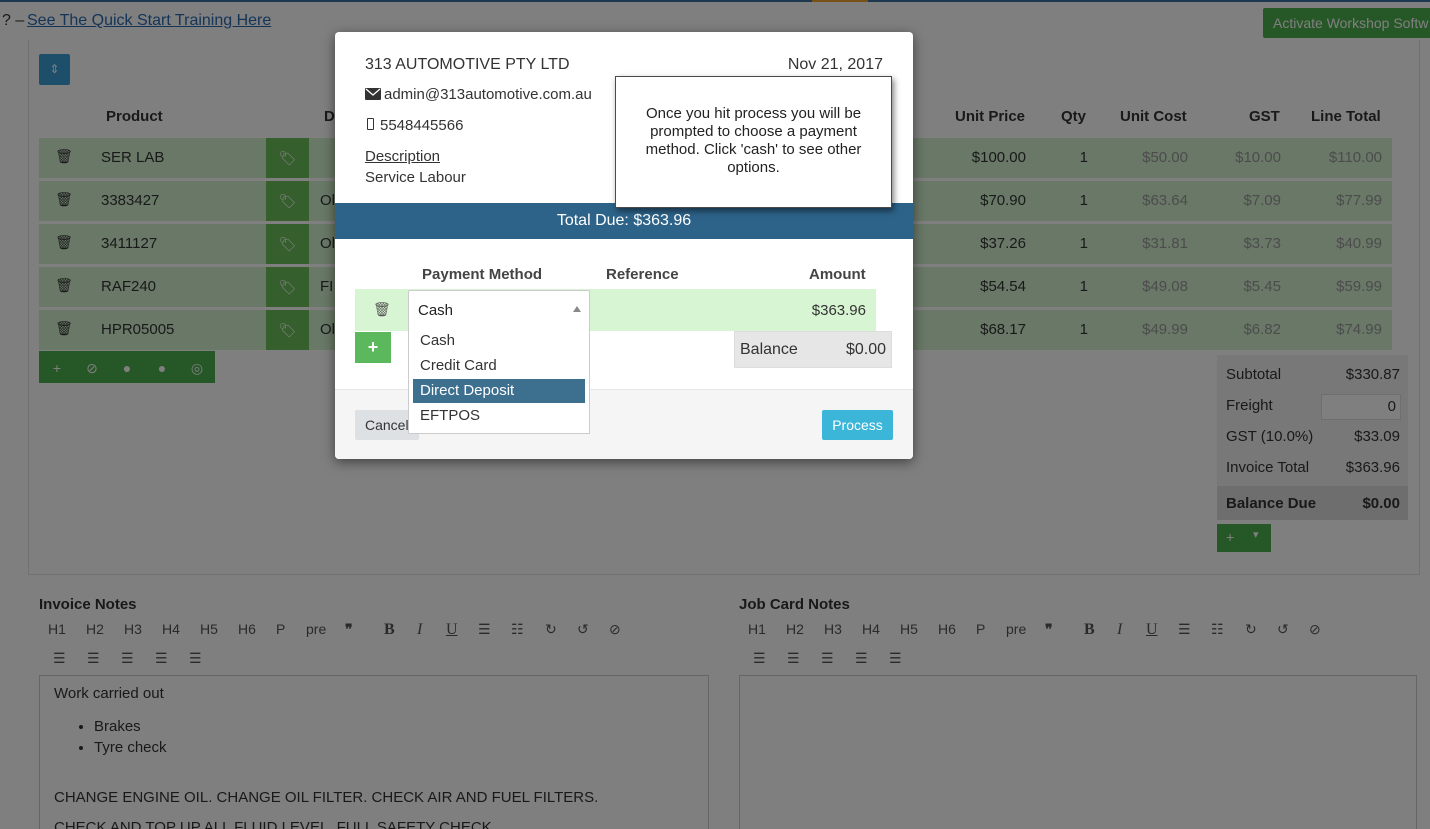 This screenshot has width=1430, height=829. What do you see at coordinates (769, 349) in the screenshot?
I see `balance-label: Balance` at bounding box center [769, 349].